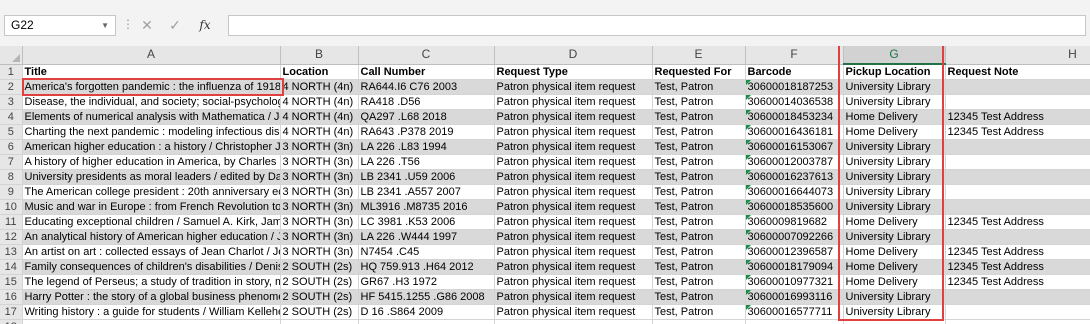 The width and height of the screenshot is (1090, 324). I want to click on cell-call-number: LB 2341 .U59 2006, so click(426, 177).